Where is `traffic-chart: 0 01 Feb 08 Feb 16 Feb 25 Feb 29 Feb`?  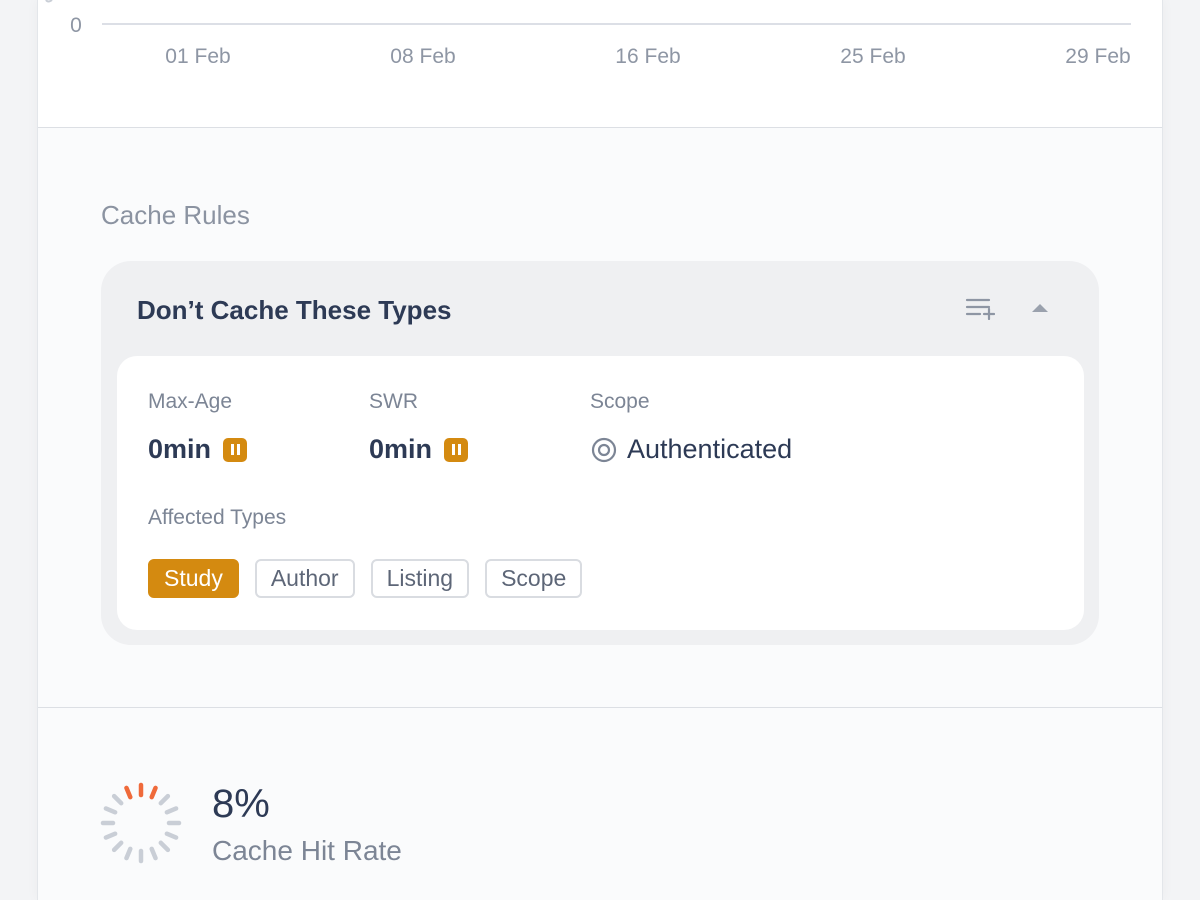
traffic-chart: 0 01 Feb 08 Feb 16 Feb 25 Feb 29 Feb is located at coordinates (588, 34).